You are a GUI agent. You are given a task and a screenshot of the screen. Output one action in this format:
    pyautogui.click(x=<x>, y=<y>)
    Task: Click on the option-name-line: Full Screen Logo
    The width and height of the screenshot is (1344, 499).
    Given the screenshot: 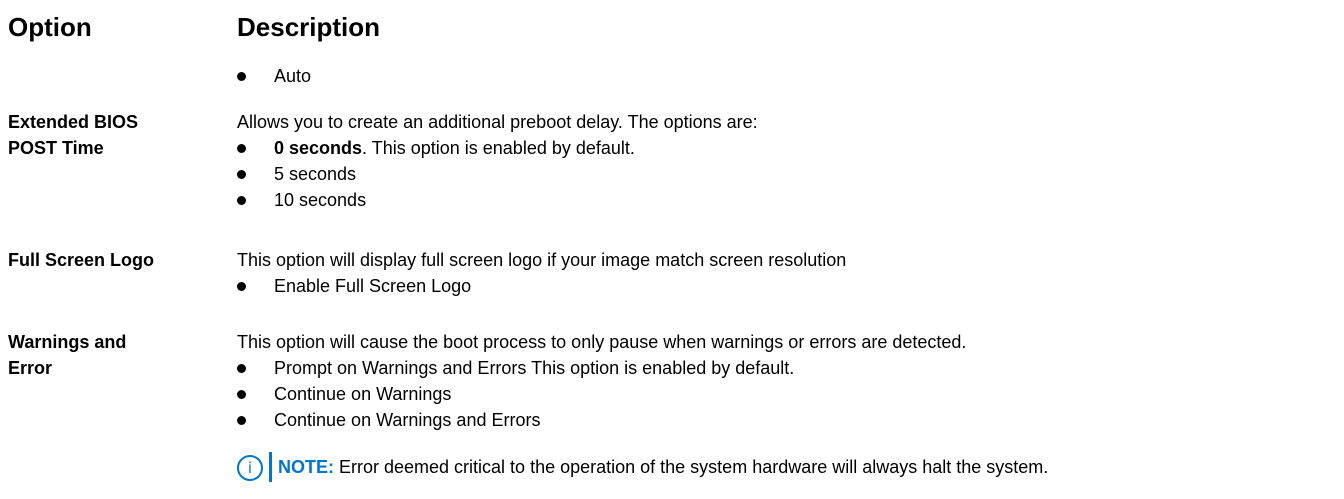 What is the action you would take?
    pyautogui.click(x=81, y=260)
    